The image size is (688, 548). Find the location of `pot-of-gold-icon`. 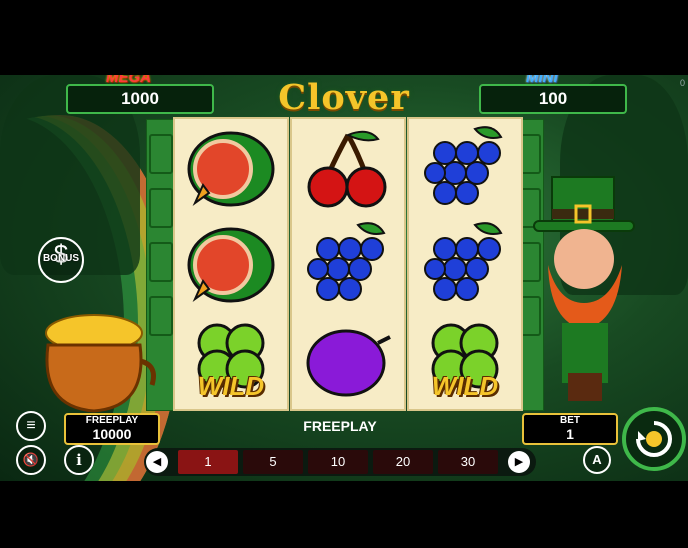

pot-of-gold-icon is located at coordinates (100, 363).